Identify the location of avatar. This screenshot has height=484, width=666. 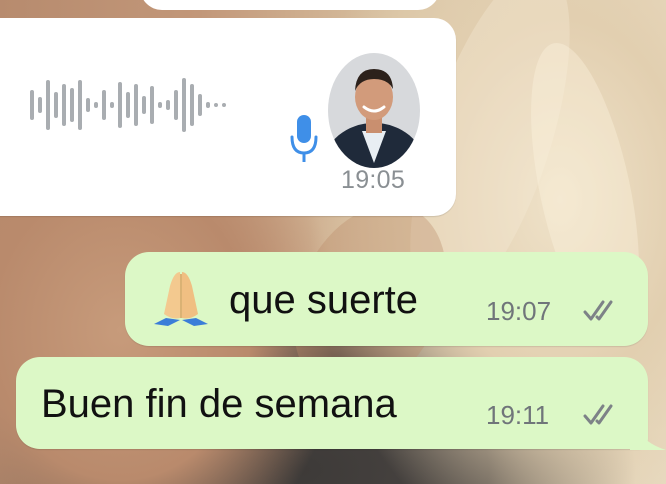
(374, 110).